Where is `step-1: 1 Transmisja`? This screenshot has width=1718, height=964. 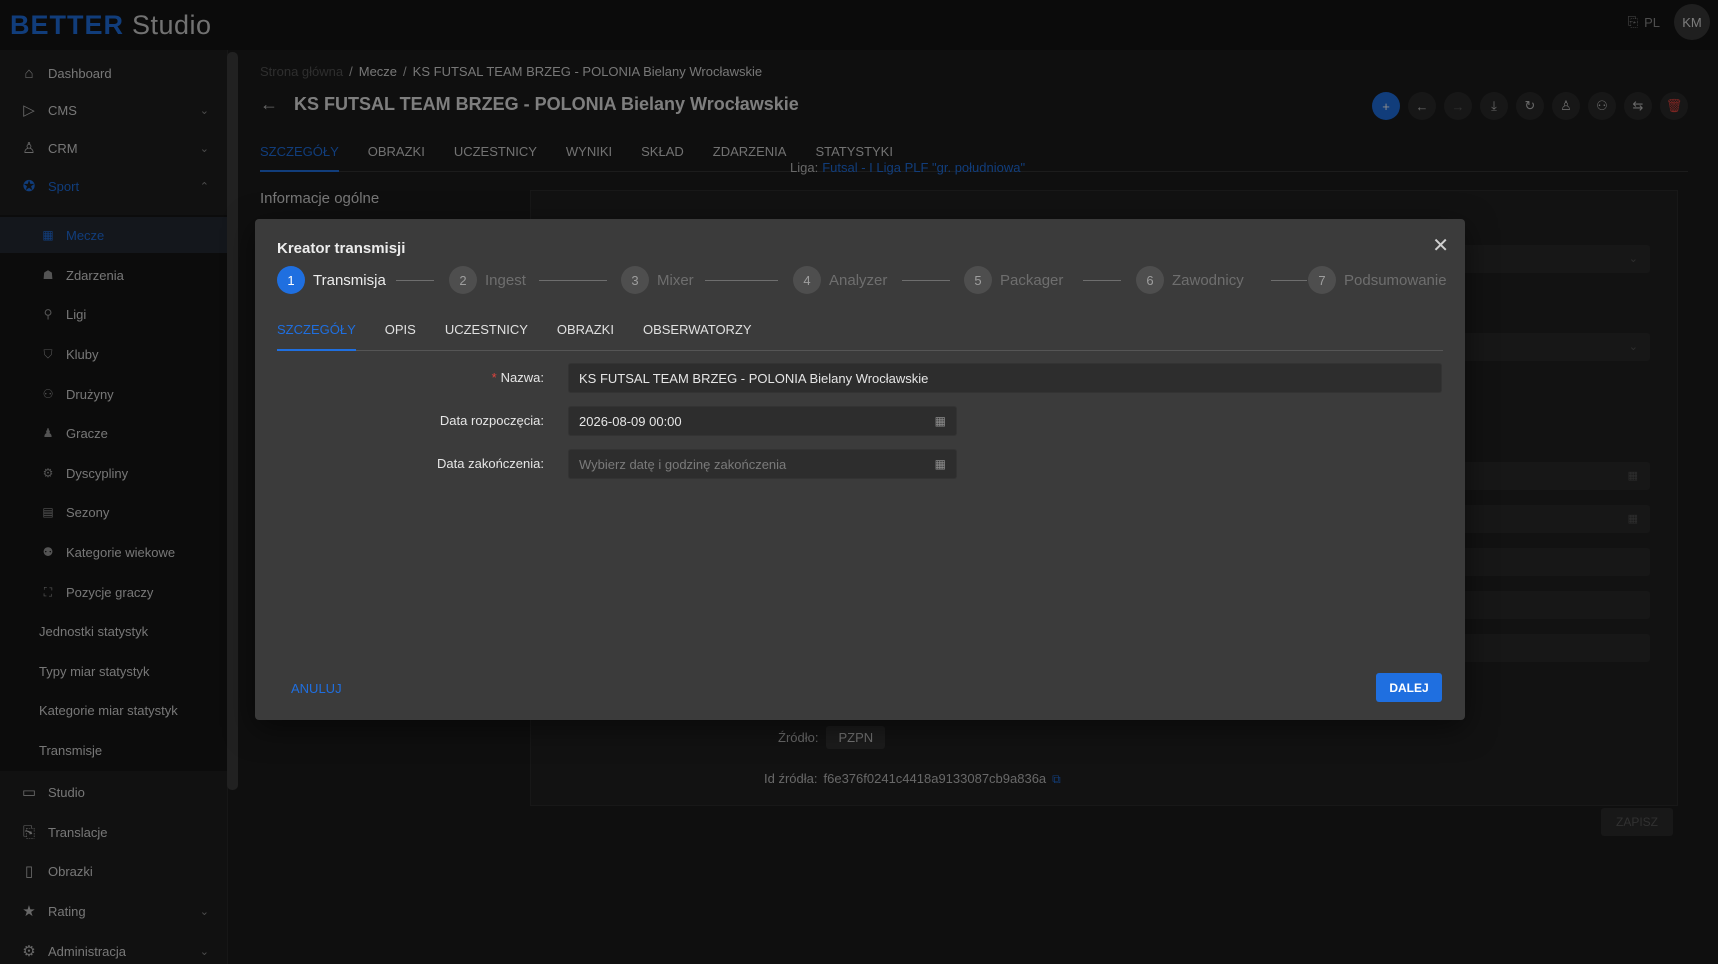
step-1: 1 Transmisja is located at coordinates (331, 280).